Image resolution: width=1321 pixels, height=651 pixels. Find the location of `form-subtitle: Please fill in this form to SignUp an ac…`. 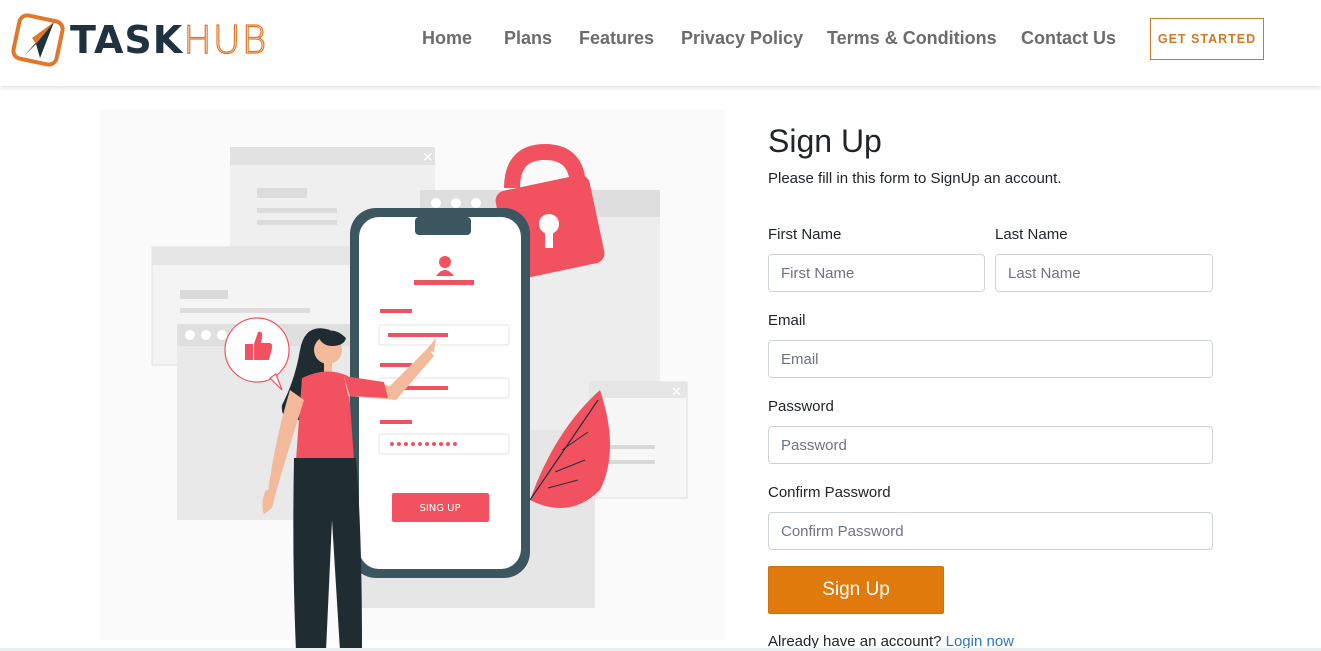

form-subtitle: Please fill in this form to SignUp an ac… is located at coordinates (915, 178).